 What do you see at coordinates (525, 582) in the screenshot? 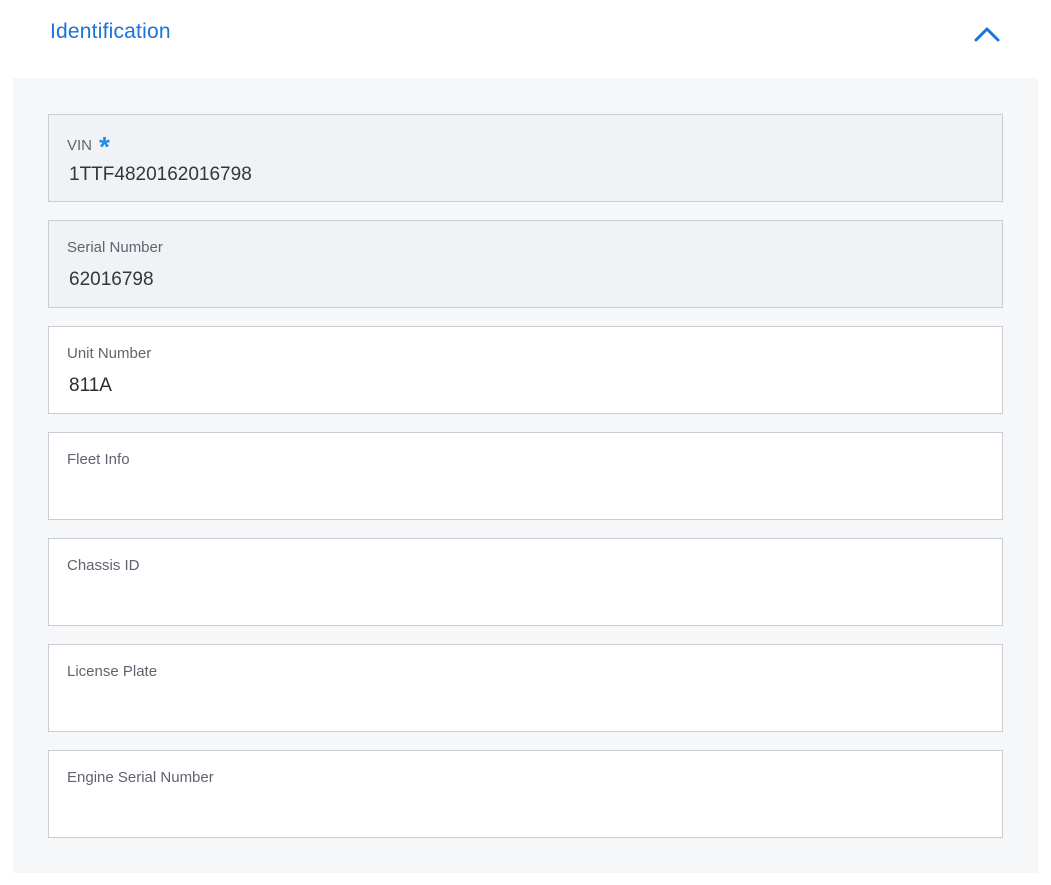
I see `chassis-id-field: Chassis ID` at bounding box center [525, 582].